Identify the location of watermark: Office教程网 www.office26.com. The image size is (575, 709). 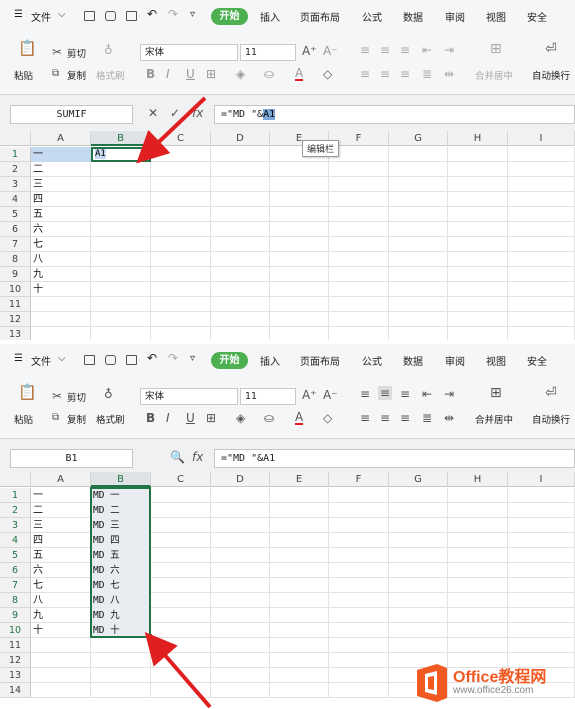
(493, 682).